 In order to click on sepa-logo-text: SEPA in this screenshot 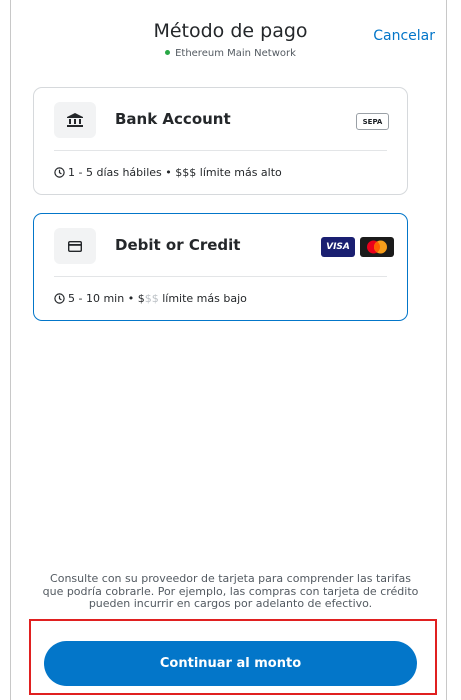, I will do `click(372, 121)`.